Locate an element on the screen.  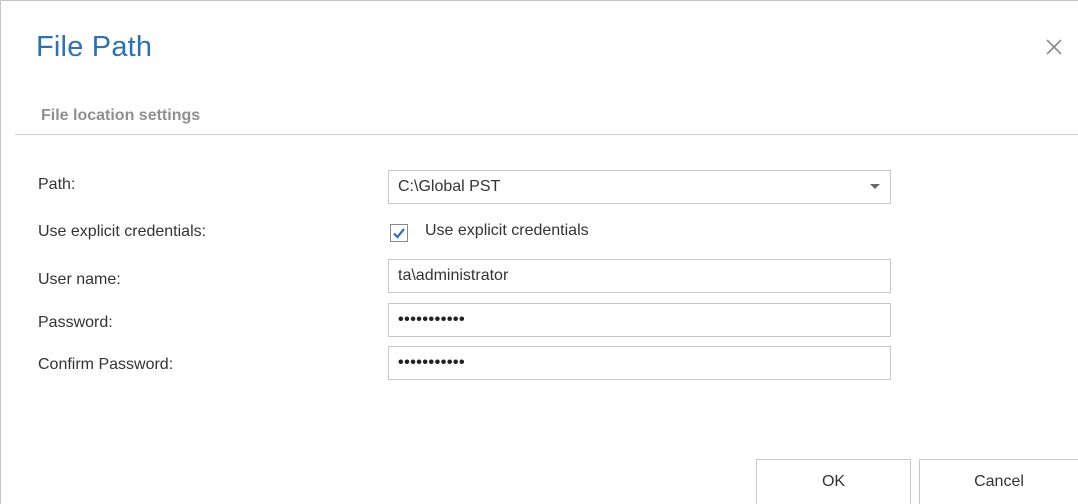
path-value: C:\Global PST is located at coordinates (449, 186).